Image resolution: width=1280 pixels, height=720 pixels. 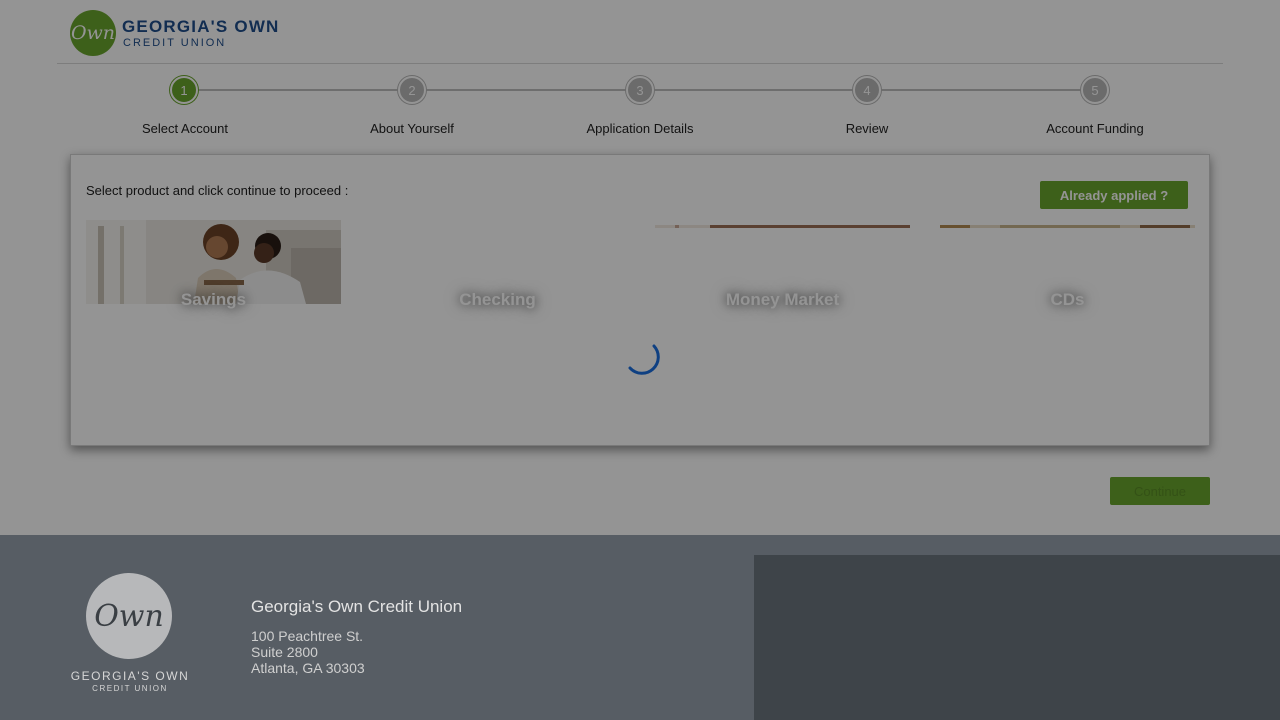 I want to click on cds-photo-strip, so click(x=1067, y=224).